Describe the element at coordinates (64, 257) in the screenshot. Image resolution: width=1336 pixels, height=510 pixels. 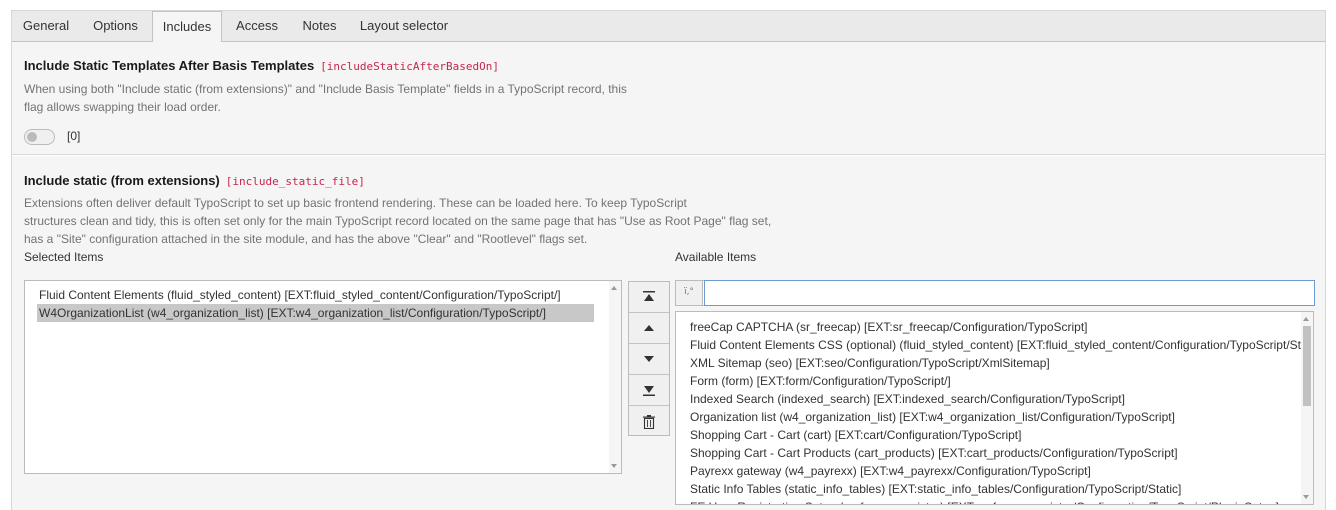
I see `selected-items-label: Selected Items` at that location.